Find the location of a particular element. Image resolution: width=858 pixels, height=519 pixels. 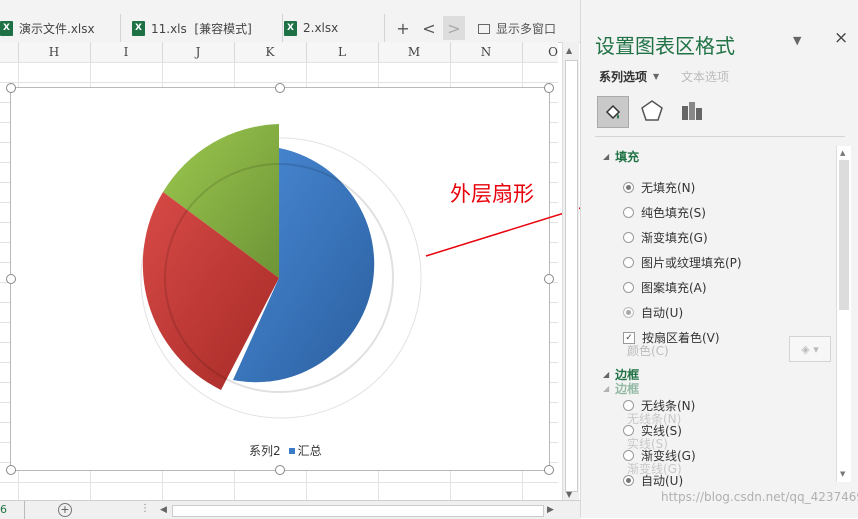

option-auto-fill: 自动(U) is located at coordinates (653, 312).